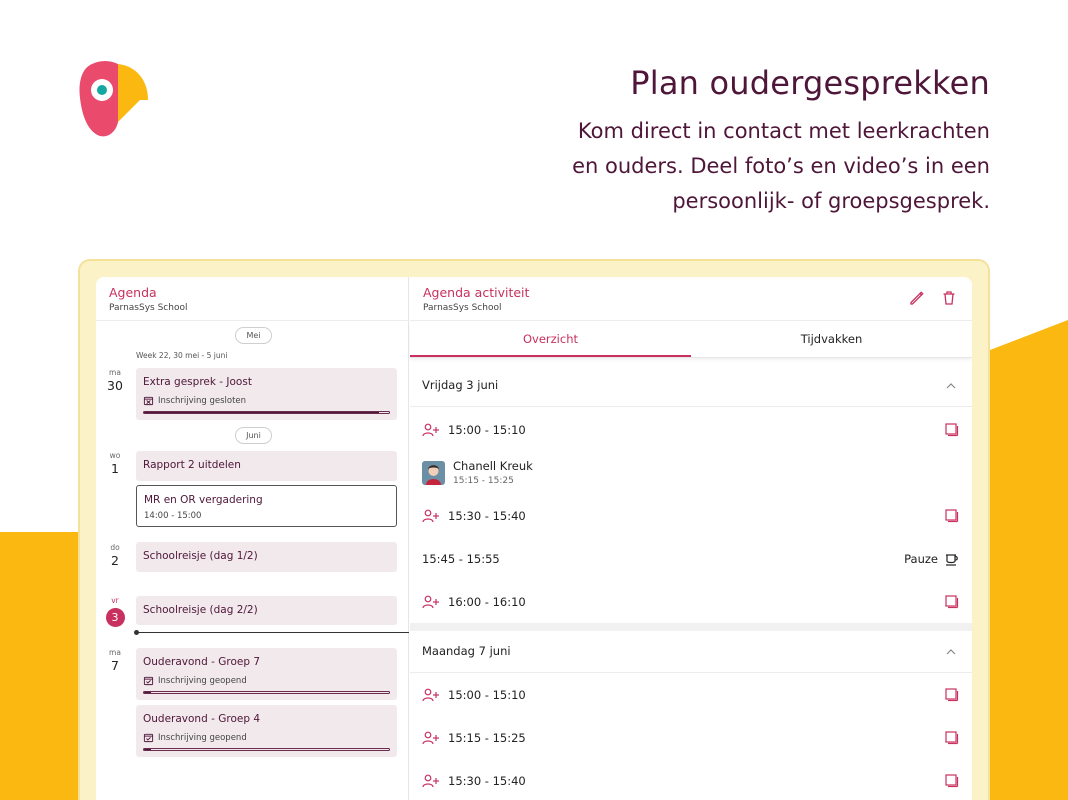 The height and width of the screenshot is (800, 1068). What do you see at coordinates (487, 601) in the screenshot?
I see `slot-time: 16:00 - 16:10` at bounding box center [487, 601].